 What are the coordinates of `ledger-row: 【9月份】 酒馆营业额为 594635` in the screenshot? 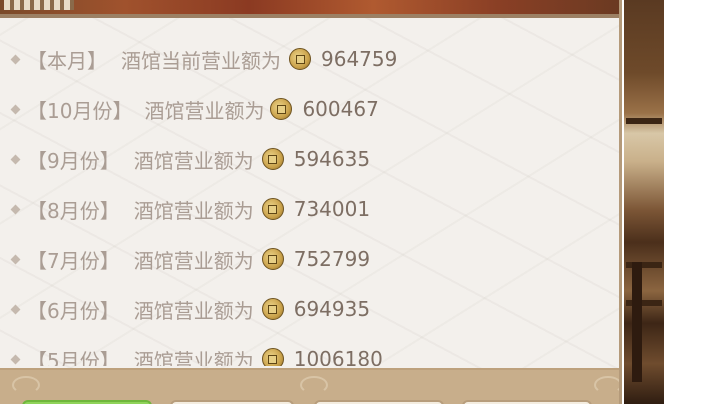 It's located at (190, 159).